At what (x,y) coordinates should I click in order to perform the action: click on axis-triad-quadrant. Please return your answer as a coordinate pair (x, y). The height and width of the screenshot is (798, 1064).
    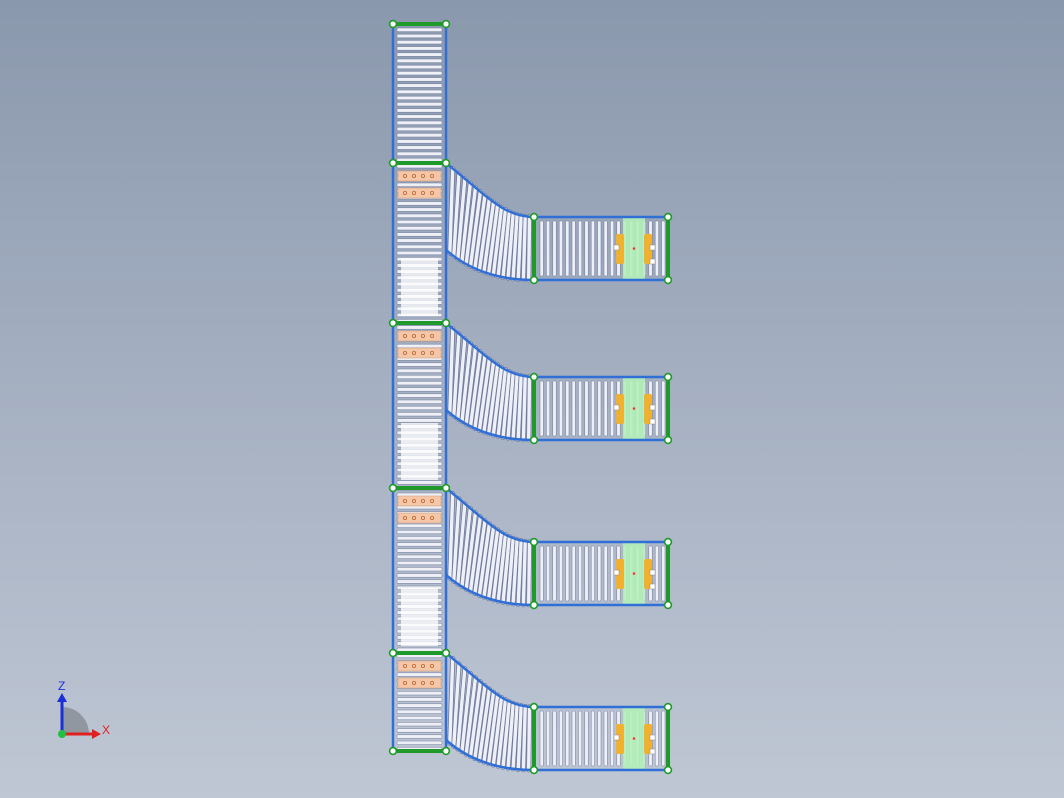
    Looking at the image, I should click on (75, 720).